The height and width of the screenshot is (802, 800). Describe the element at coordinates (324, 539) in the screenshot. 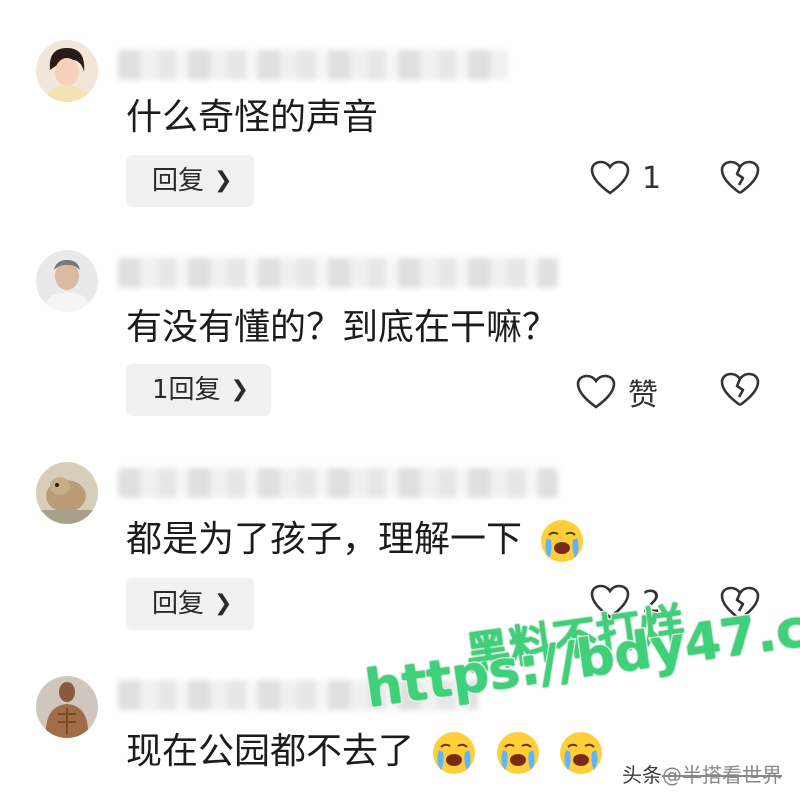

I see `comment-text-content: 都是为了孩子，理解一下` at that location.